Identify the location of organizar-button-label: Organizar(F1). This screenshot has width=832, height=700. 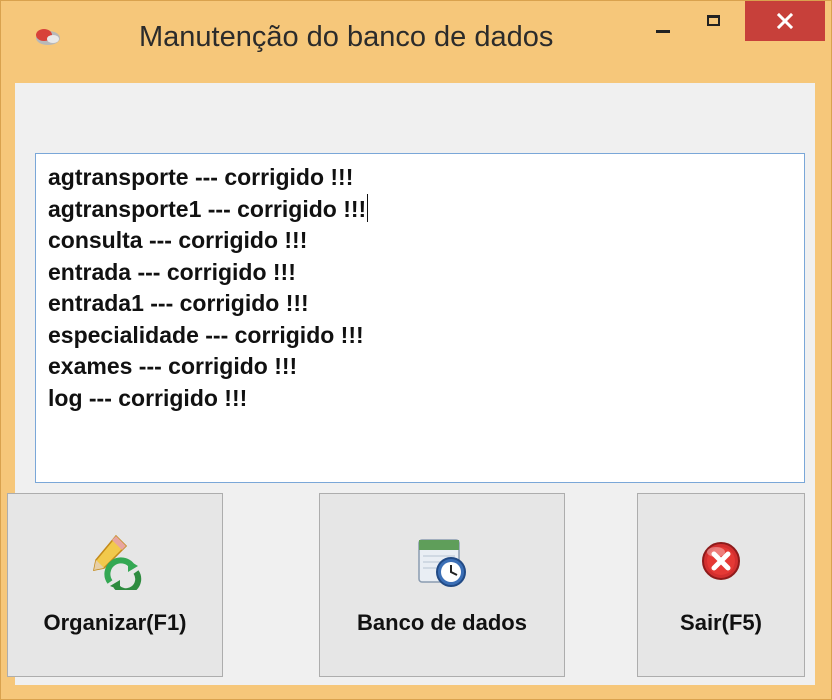
(115, 622).